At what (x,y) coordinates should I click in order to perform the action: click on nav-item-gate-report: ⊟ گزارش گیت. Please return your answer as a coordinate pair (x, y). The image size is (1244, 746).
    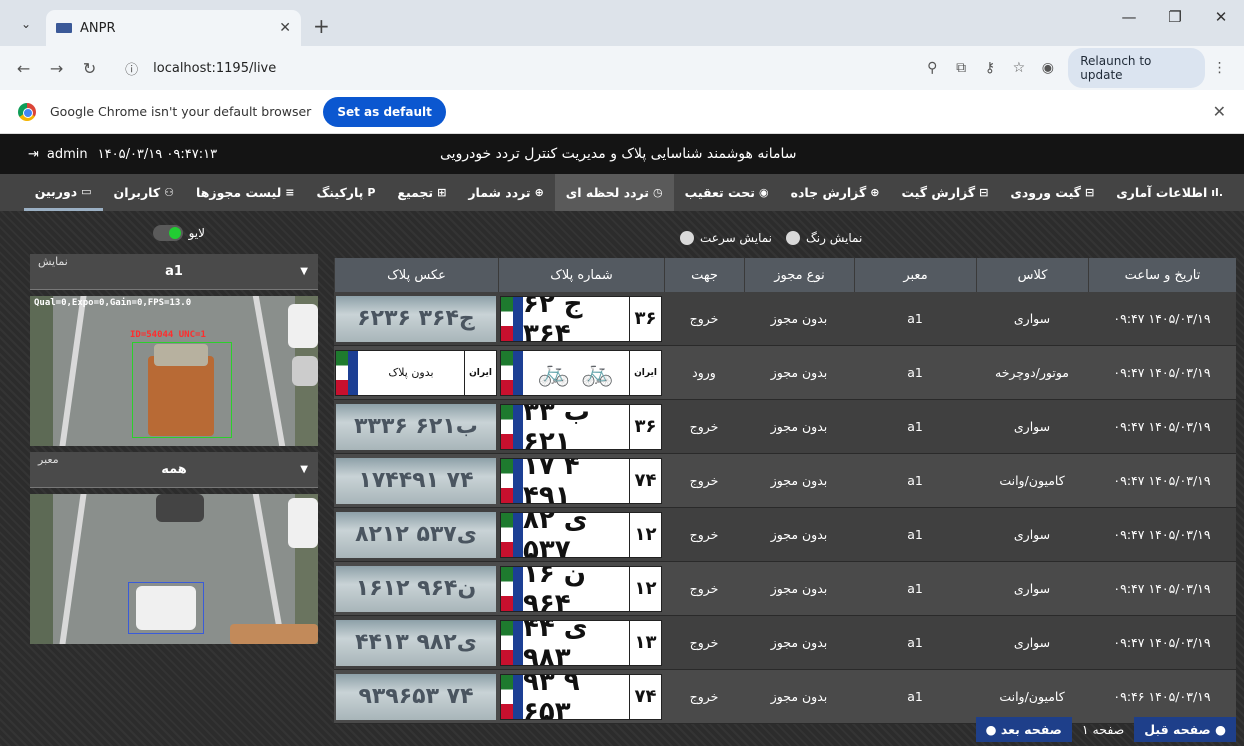
    Looking at the image, I should click on (944, 192).